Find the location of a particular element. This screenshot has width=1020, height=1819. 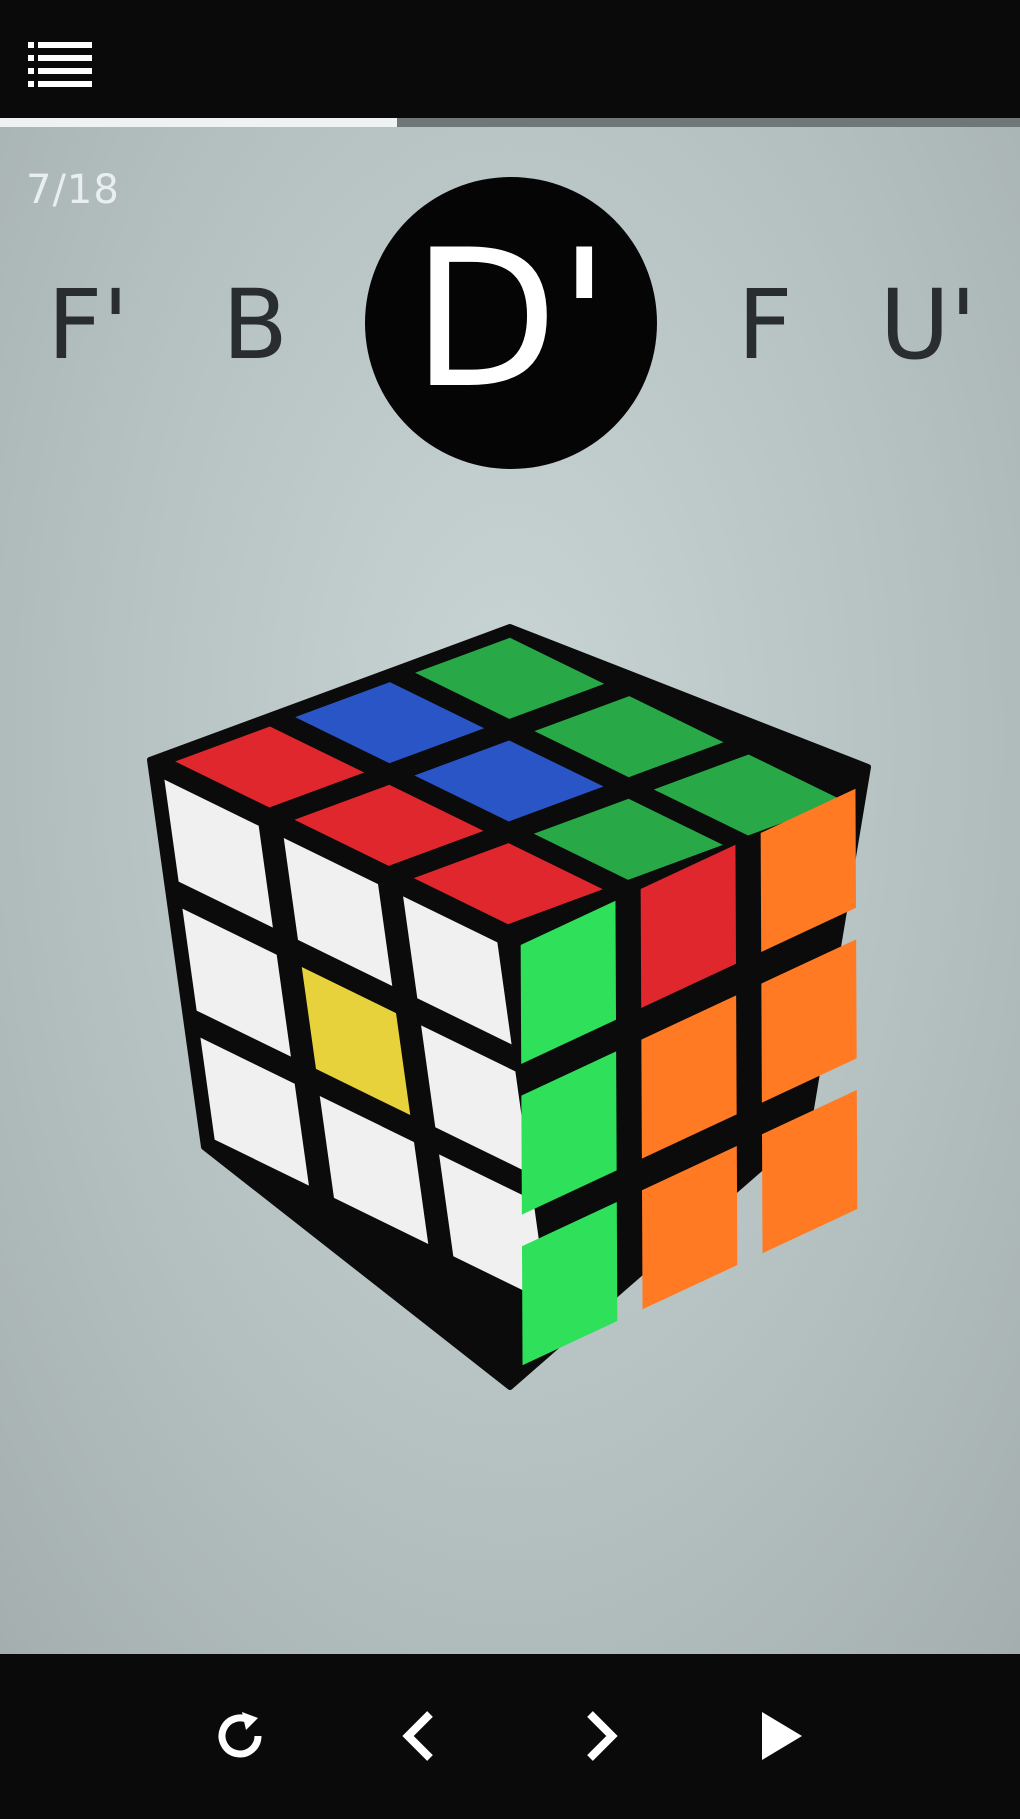

play-icon is located at coordinates (782, 1736).